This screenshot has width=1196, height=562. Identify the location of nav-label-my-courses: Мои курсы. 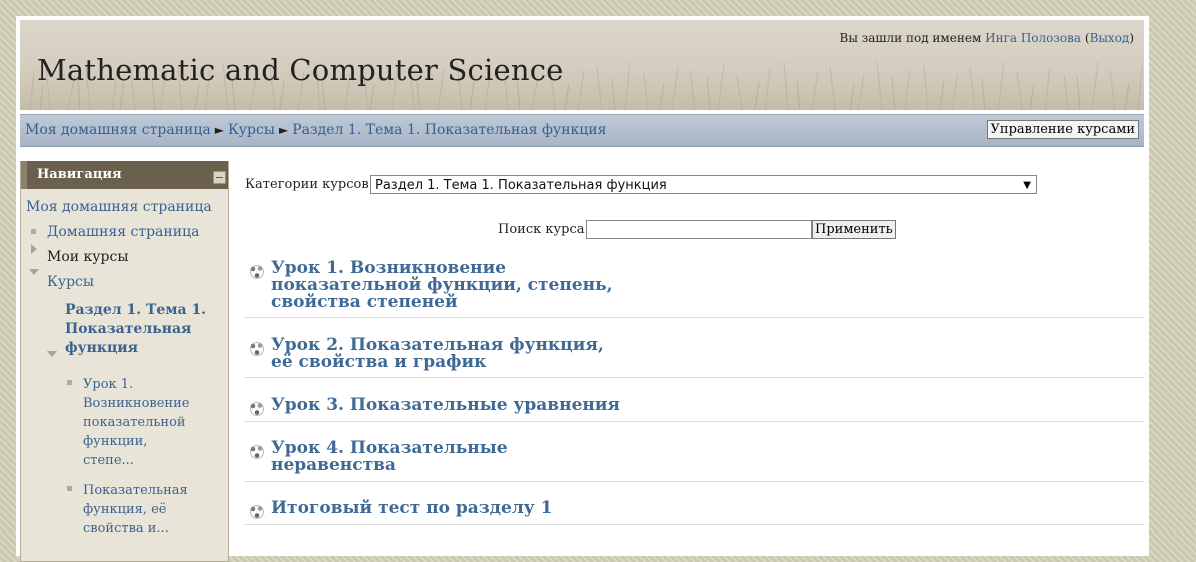
(88, 257).